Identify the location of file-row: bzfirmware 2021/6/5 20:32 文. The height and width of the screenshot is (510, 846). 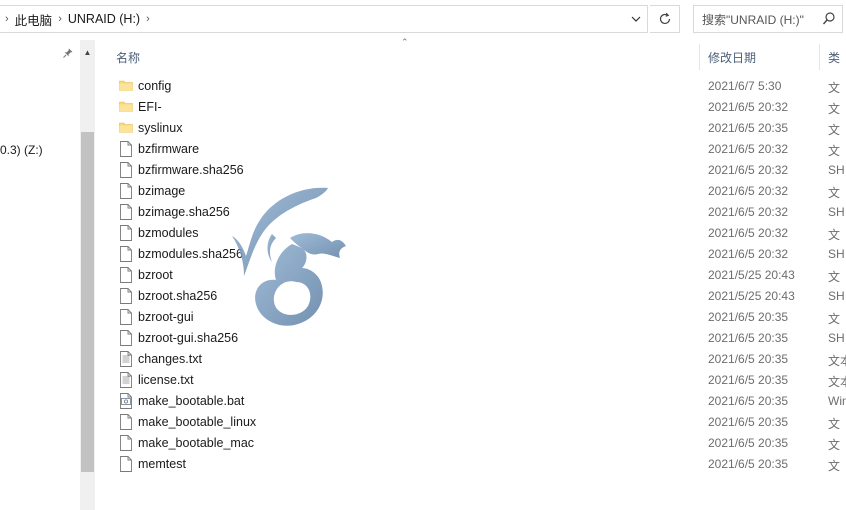
(473, 149).